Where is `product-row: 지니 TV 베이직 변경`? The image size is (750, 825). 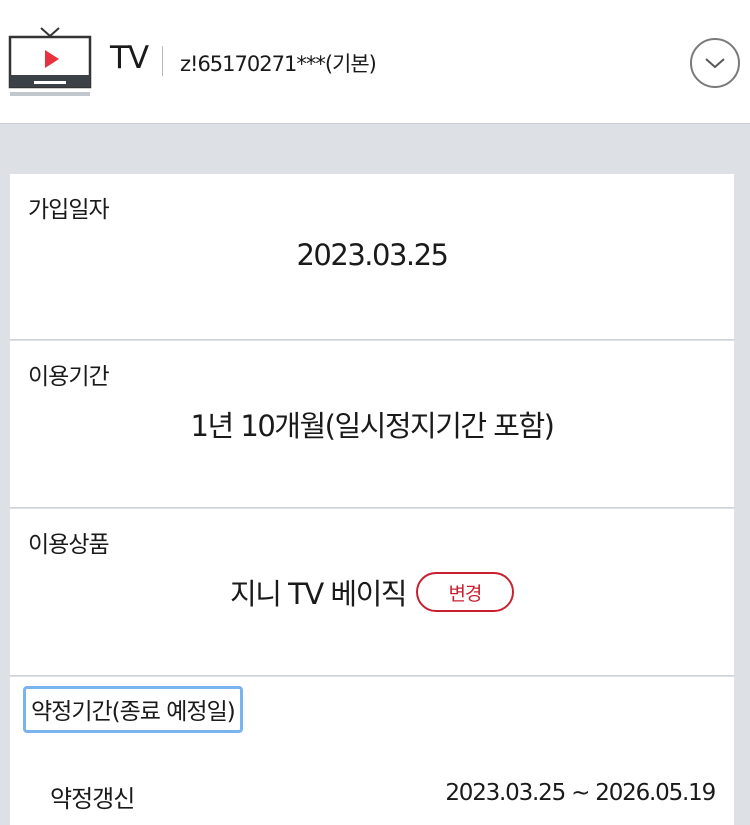 product-row: 지니 TV 베이직 변경 is located at coordinates (372, 592).